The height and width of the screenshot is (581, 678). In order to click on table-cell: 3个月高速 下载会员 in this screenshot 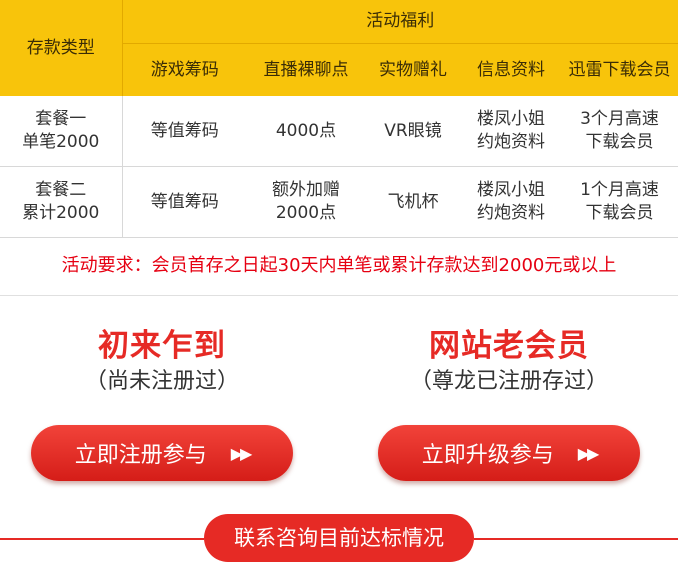, I will do `click(619, 131)`.